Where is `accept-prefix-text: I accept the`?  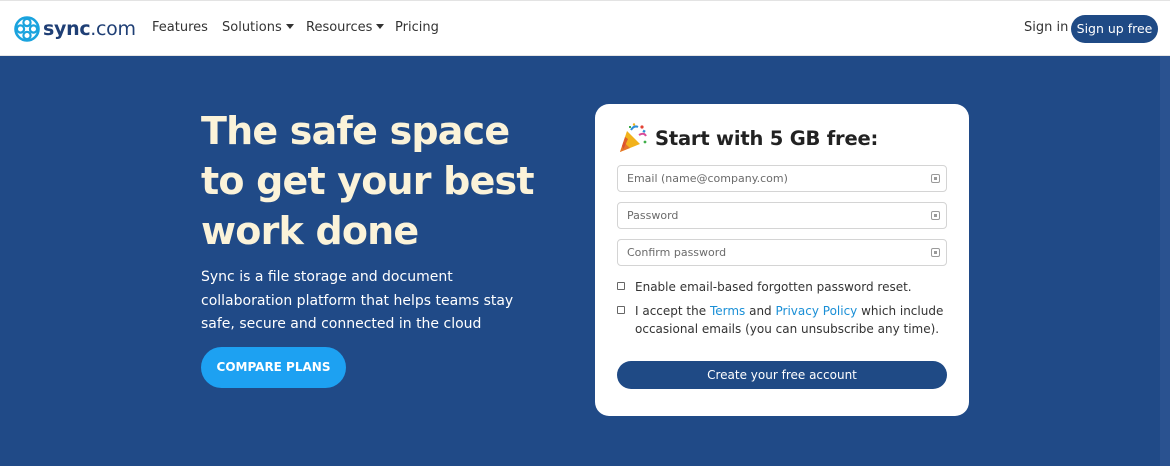
accept-prefix-text: I accept the is located at coordinates (672, 311).